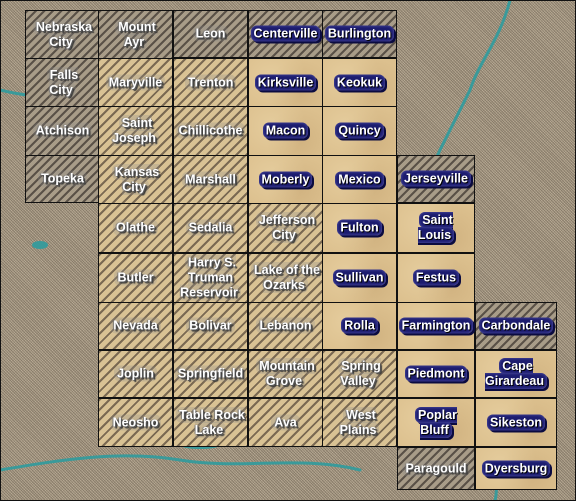  I want to click on quad-saint-louis: Saint Louis, so click(436, 228).